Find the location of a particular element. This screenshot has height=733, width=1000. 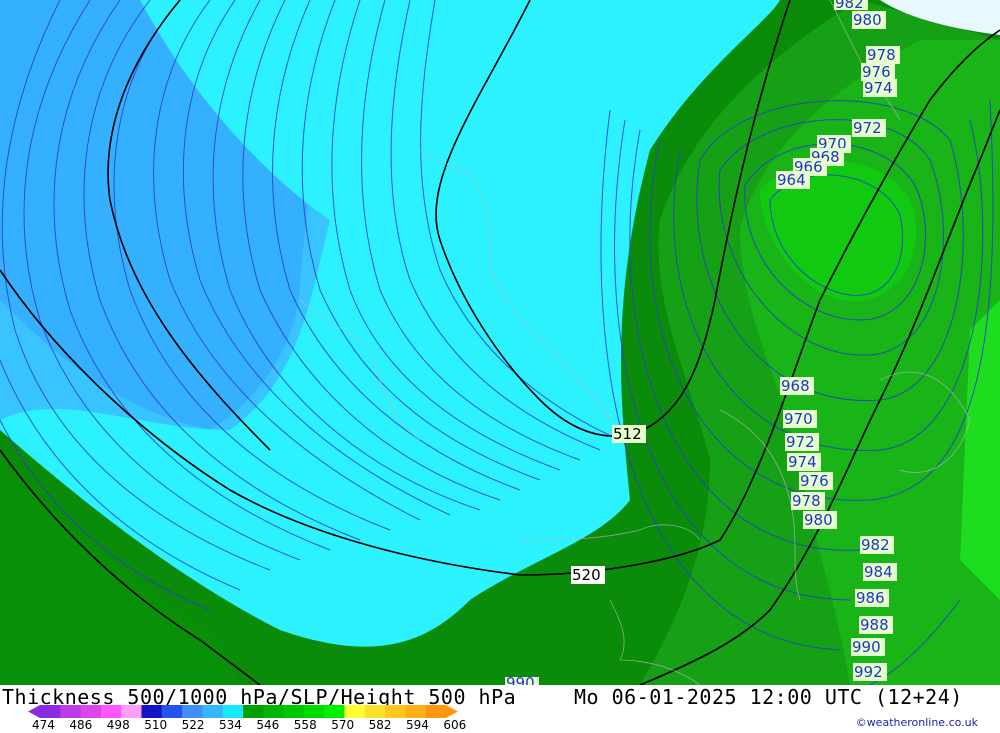

color-scale-tick-label: 558 is located at coordinates (305, 725).